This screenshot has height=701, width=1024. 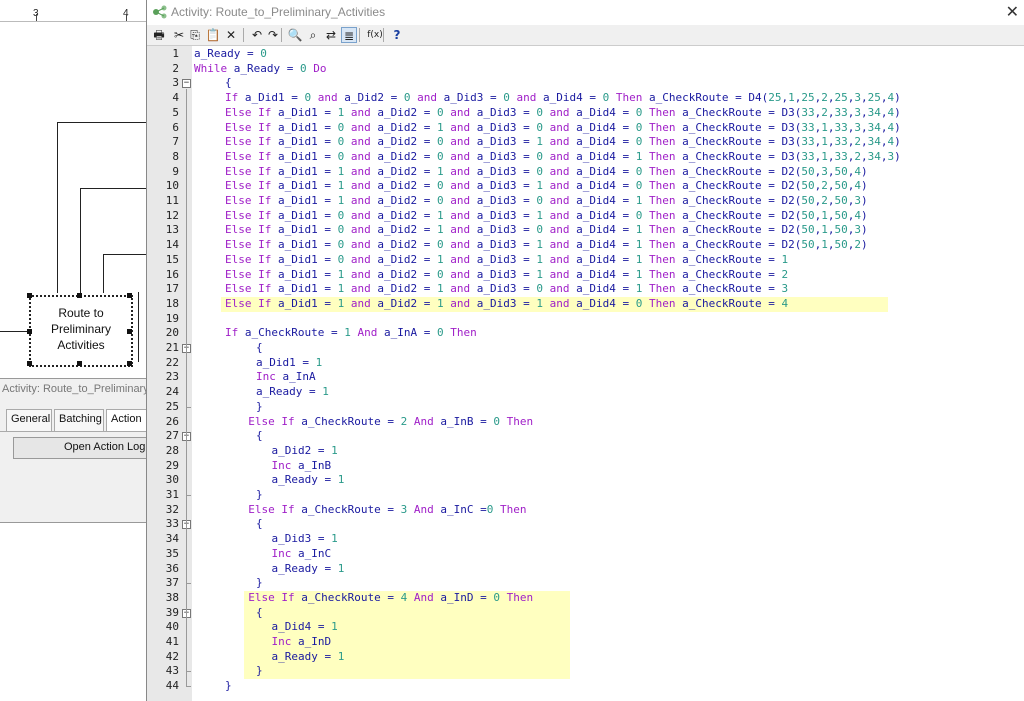 I want to click on code-line: a_Did2 = 1, so click(x=305, y=451).